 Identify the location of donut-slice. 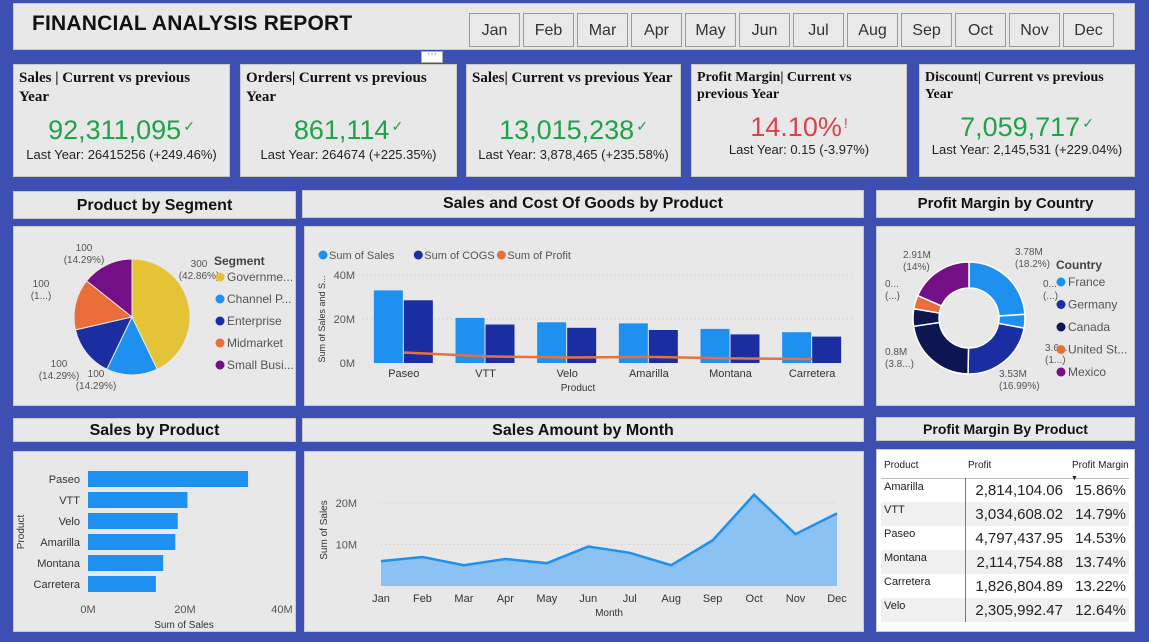
(996, 348).